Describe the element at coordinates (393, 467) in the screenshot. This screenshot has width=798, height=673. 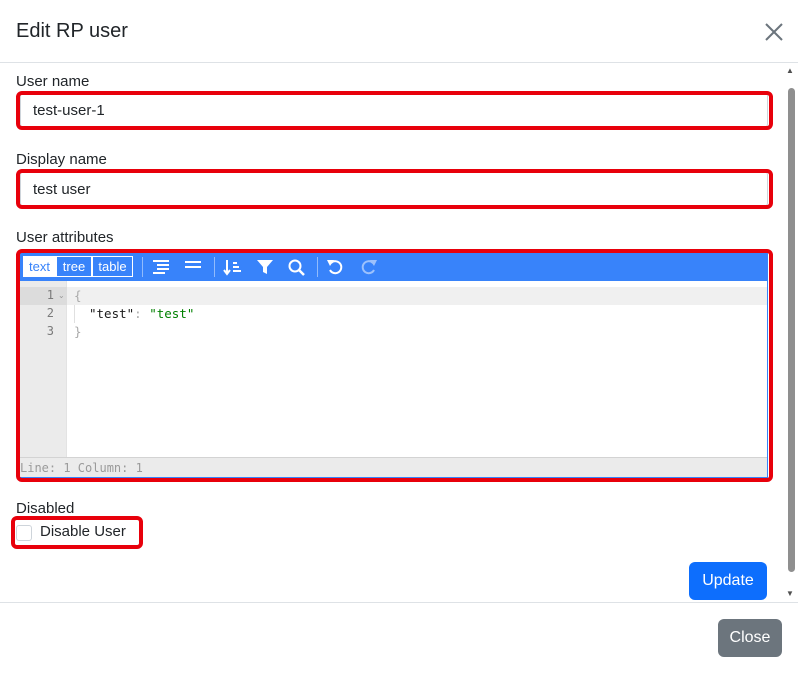
I see `editor-status-bar: Line: 1 Column: 1` at that location.